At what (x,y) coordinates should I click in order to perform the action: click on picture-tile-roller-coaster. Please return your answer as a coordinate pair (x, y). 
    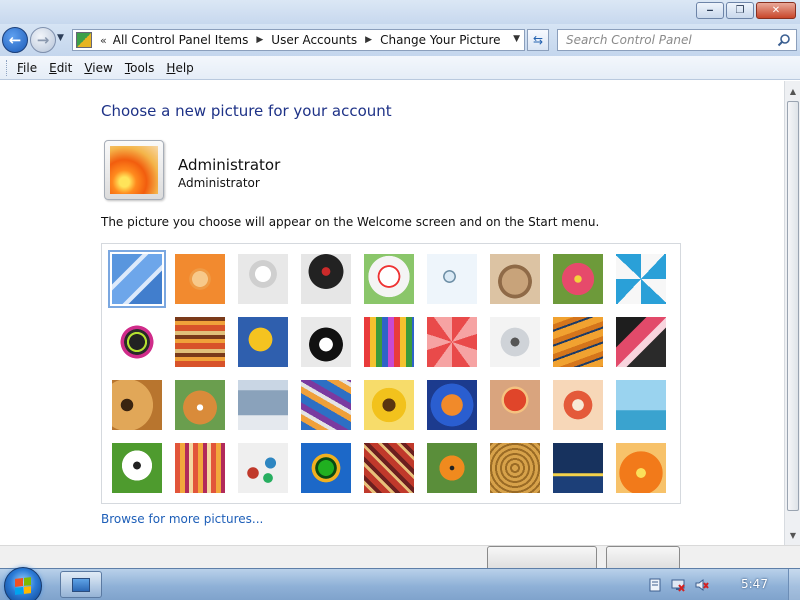
    Looking at the image, I should click on (137, 279).